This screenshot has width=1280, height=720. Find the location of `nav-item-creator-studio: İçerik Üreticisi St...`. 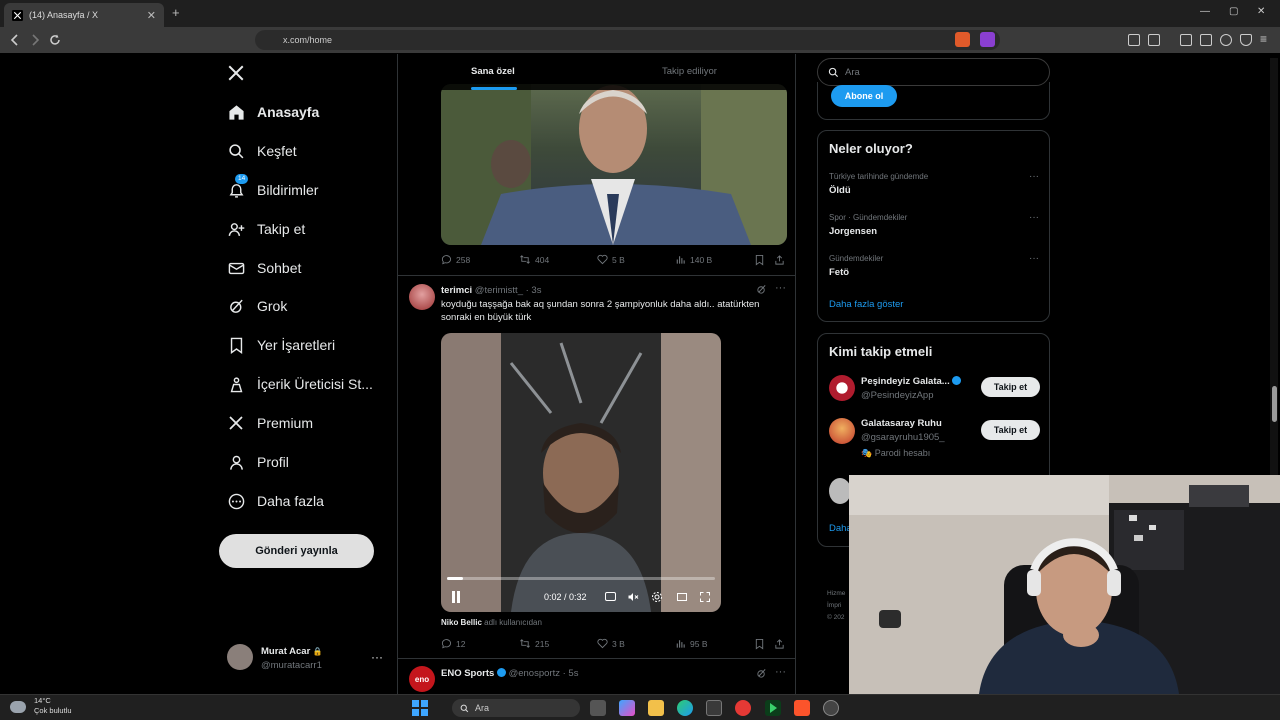

nav-item-creator-studio: İçerik Üreticisi St... is located at coordinates (300, 384).